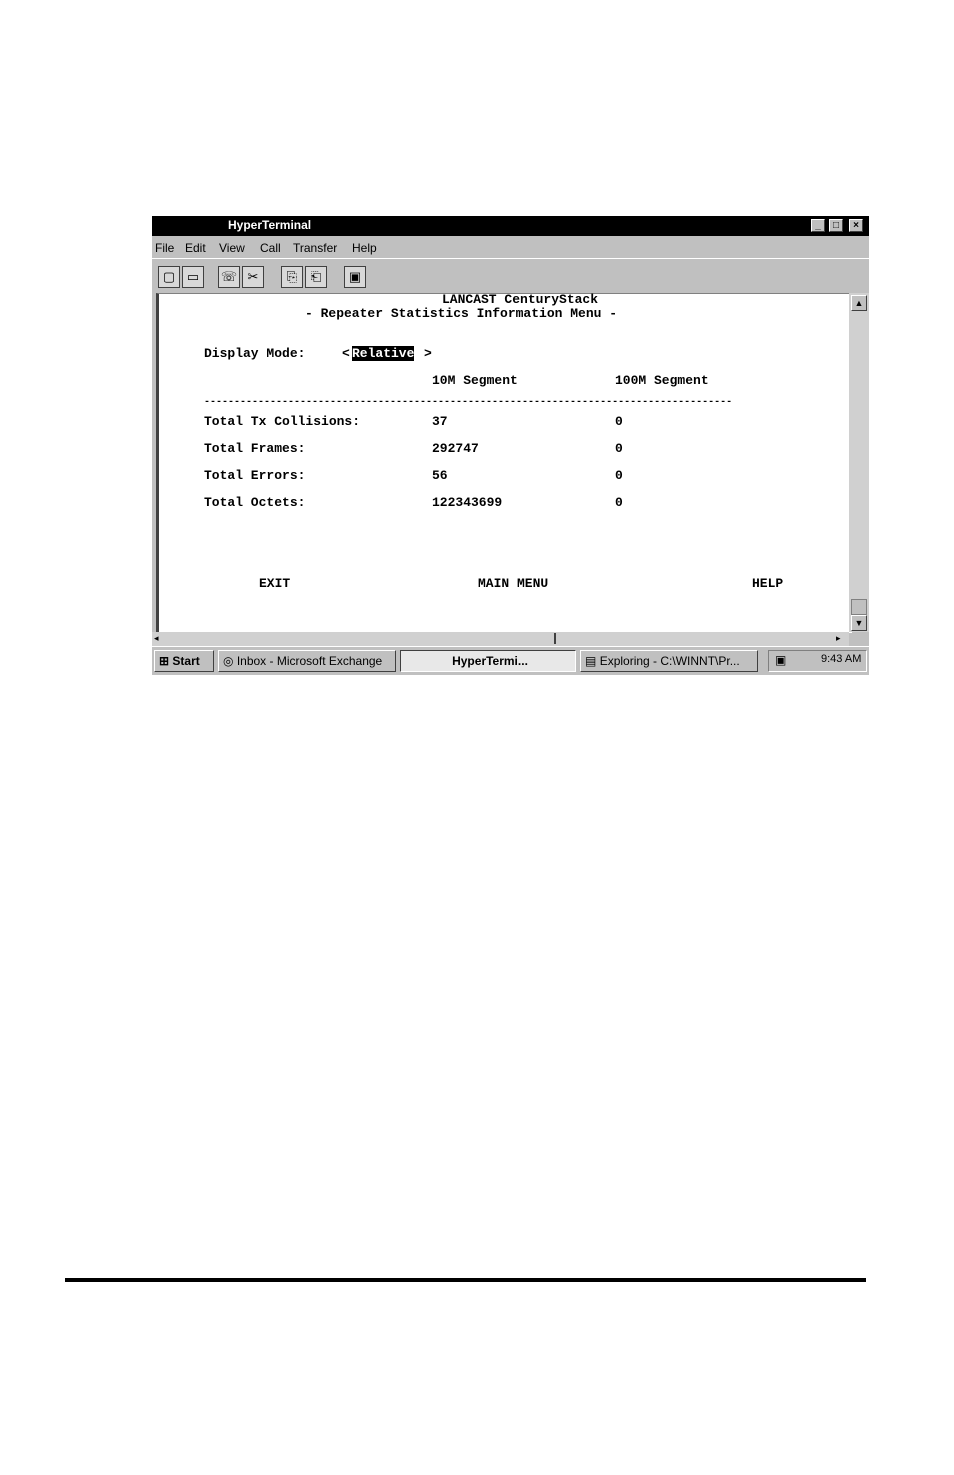 This screenshot has height=1475, width=954. What do you see at coordinates (229, 277) in the screenshot?
I see `connect-icon: ☏` at bounding box center [229, 277].